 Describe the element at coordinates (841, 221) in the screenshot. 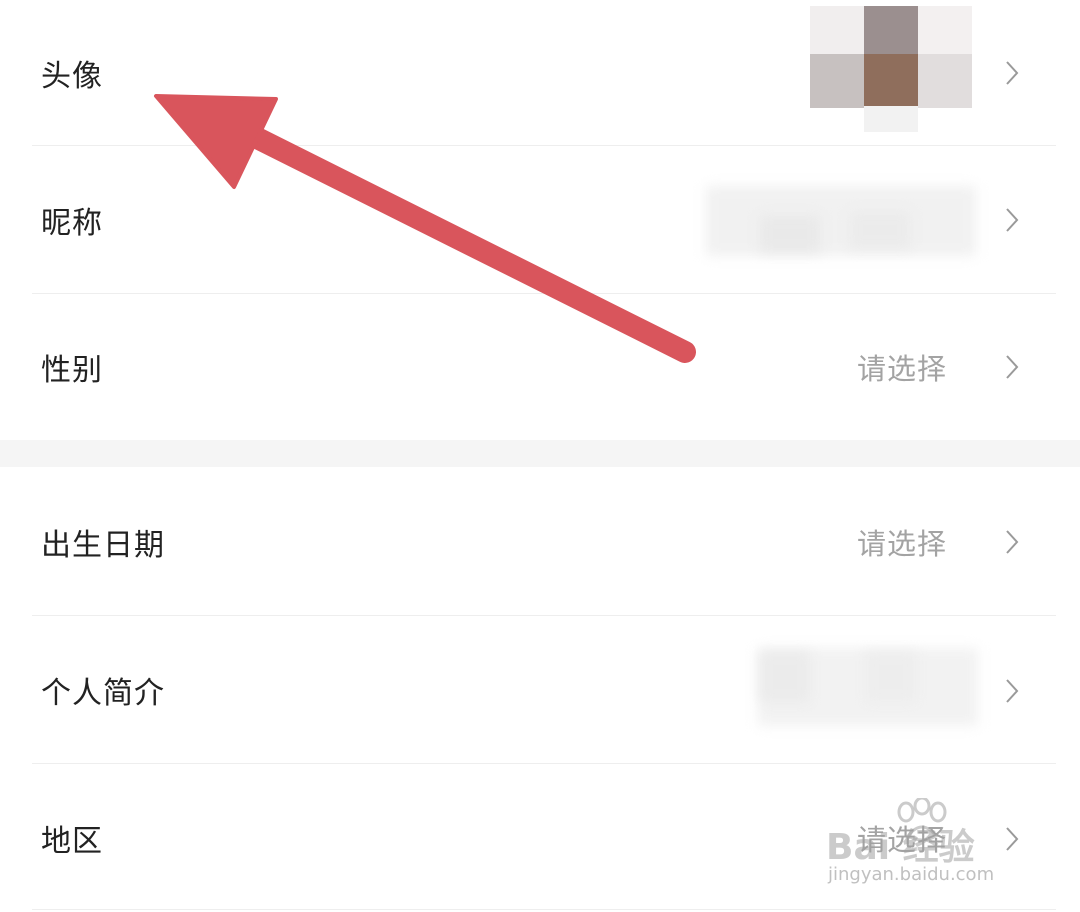

I see `nickname-value-blurred` at that location.